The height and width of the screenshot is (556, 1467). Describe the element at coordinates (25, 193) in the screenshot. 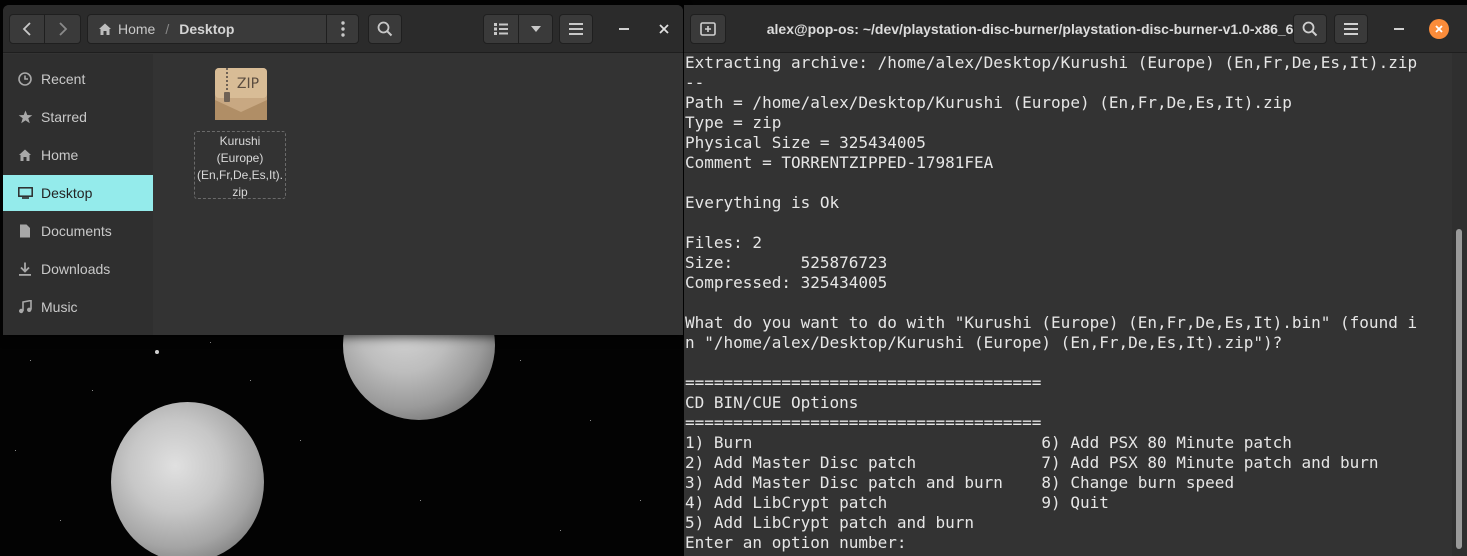

I see `desktop-icon` at that location.